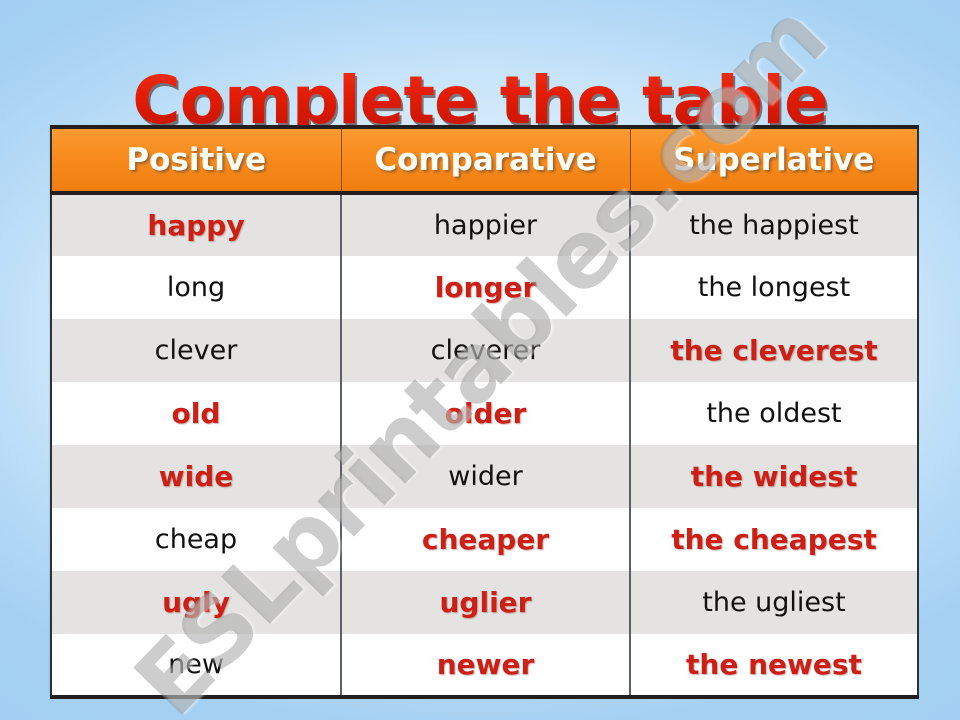 The width and height of the screenshot is (960, 720). What do you see at coordinates (196, 287) in the screenshot?
I see `table-cell-prompt: long` at bounding box center [196, 287].